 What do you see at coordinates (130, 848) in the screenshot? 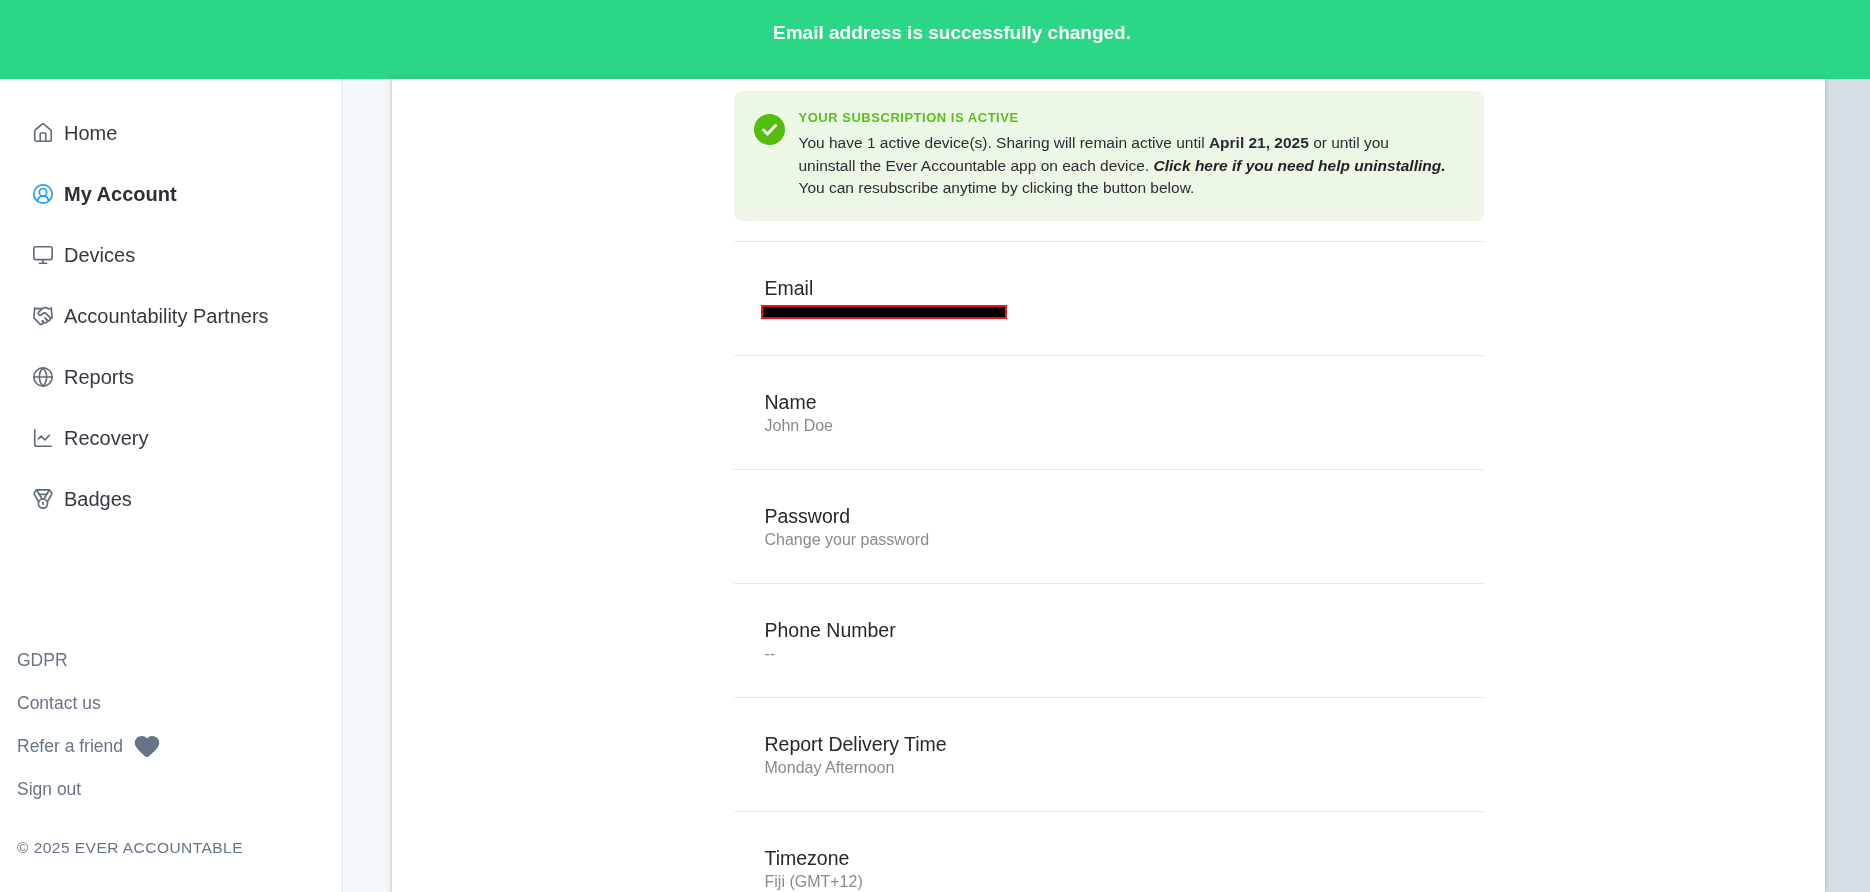
I see `copyright-text: © 2025 EVER ACCOUNTABLE` at bounding box center [130, 848].